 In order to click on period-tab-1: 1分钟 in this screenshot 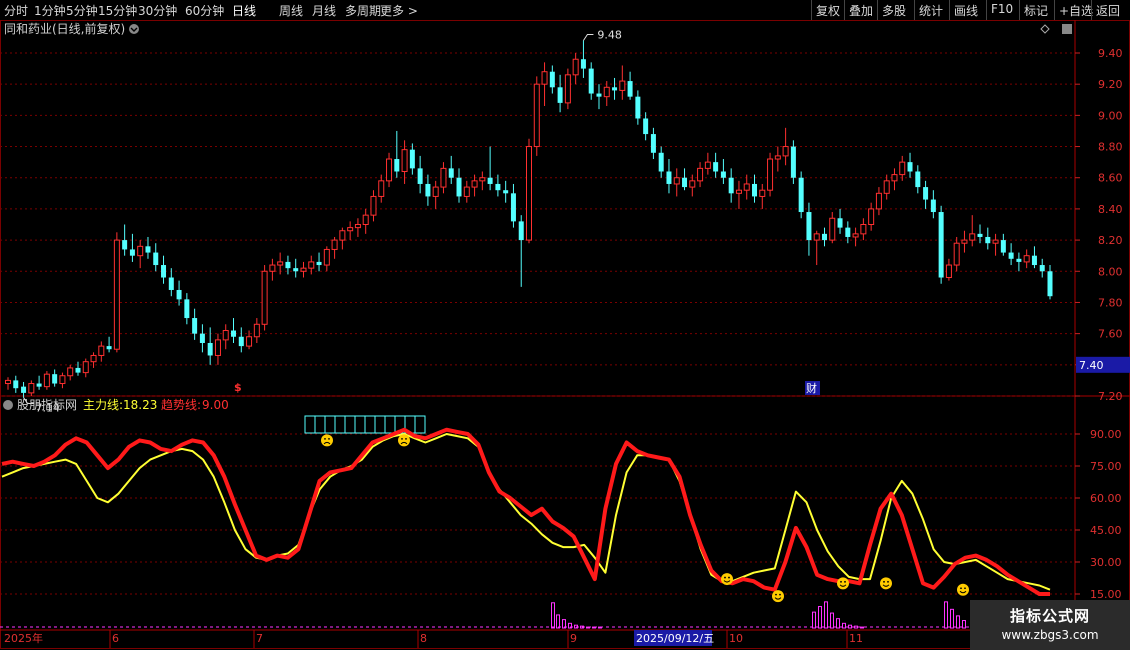, I will do `click(50, 10)`.